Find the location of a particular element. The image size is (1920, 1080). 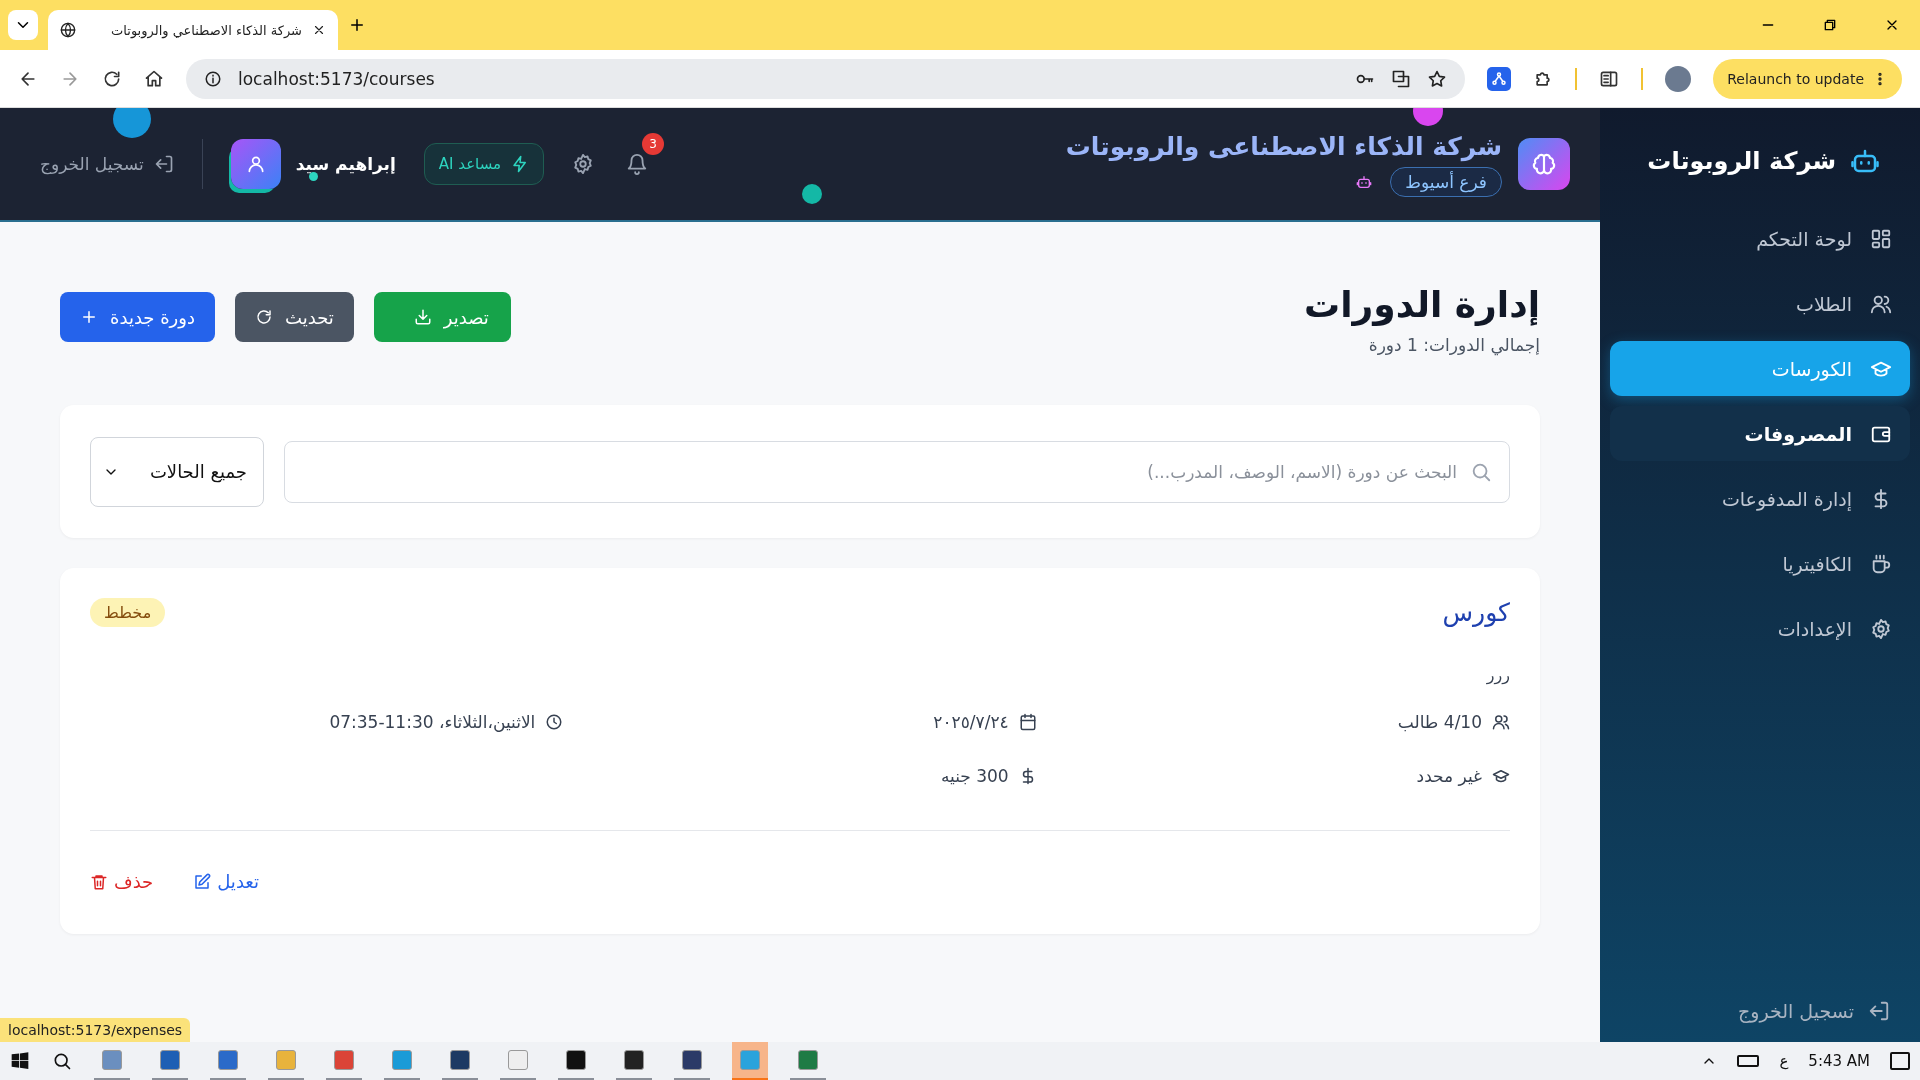

extension-icon is located at coordinates (1499, 78).